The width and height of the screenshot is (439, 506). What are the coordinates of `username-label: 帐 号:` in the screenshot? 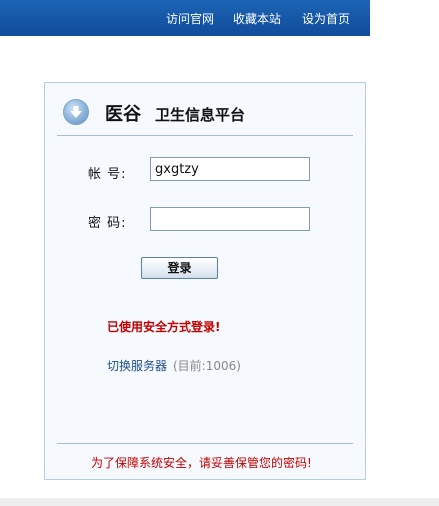 It's located at (107, 174).